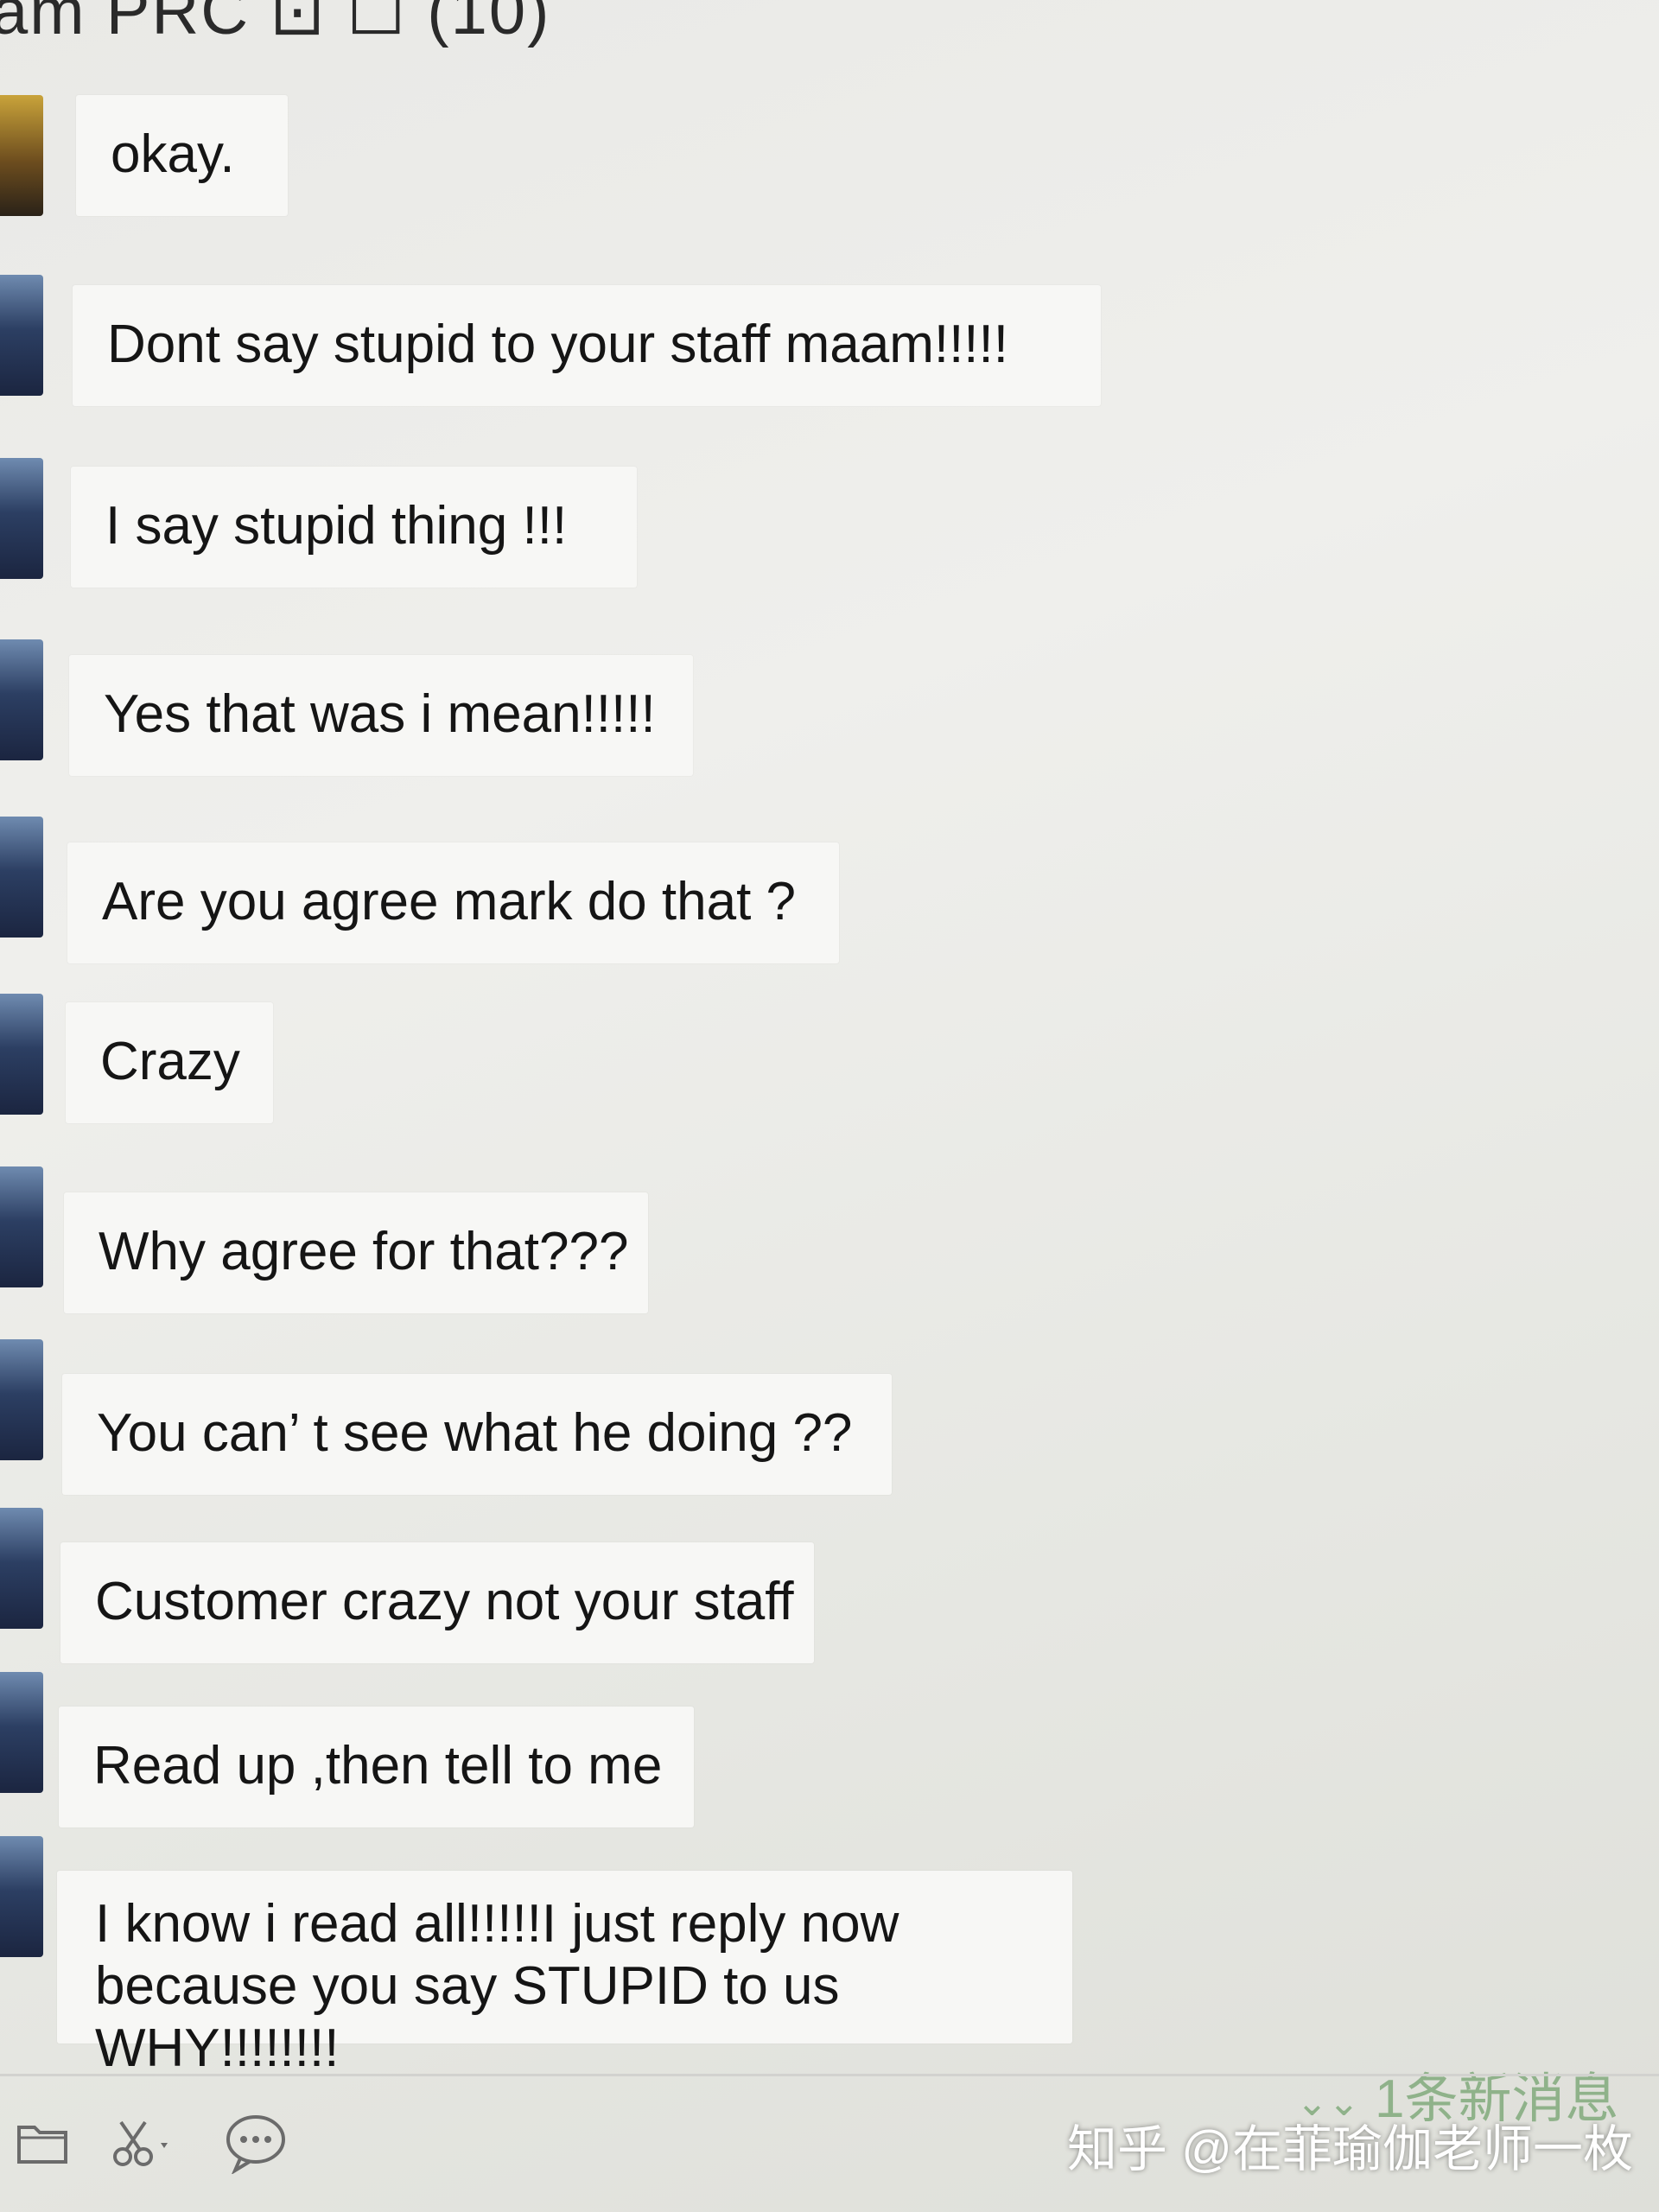  What do you see at coordinates (477, 1434) in the screenshot?
I see `message-bubble: You can’ t see what he doing ??` at bounding box center [477, 1434].